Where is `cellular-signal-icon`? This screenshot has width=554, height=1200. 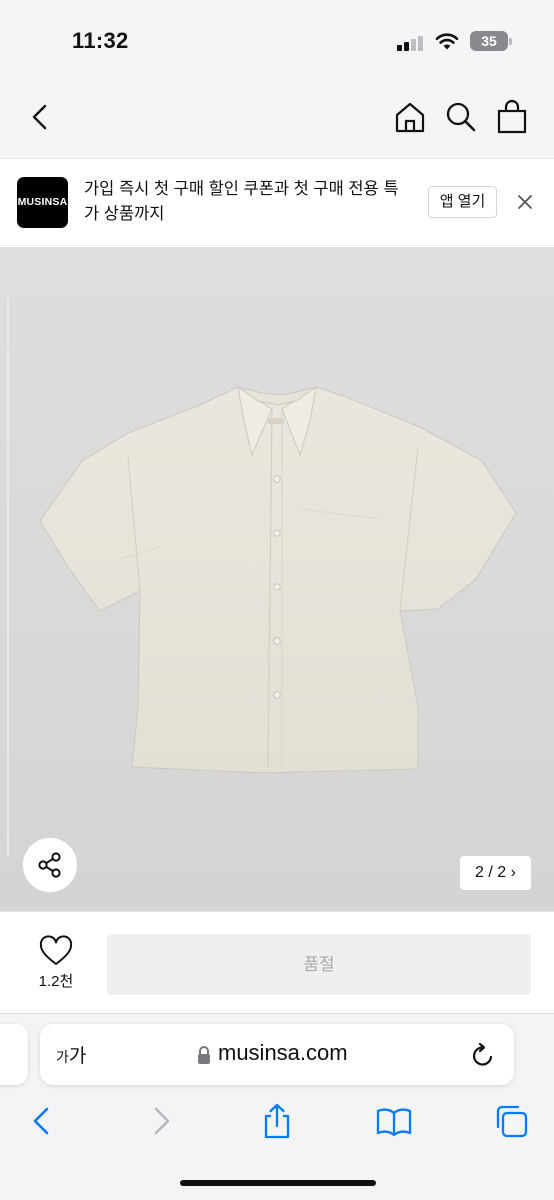
cellular-signal-icon is located at coordinates (411, 43).